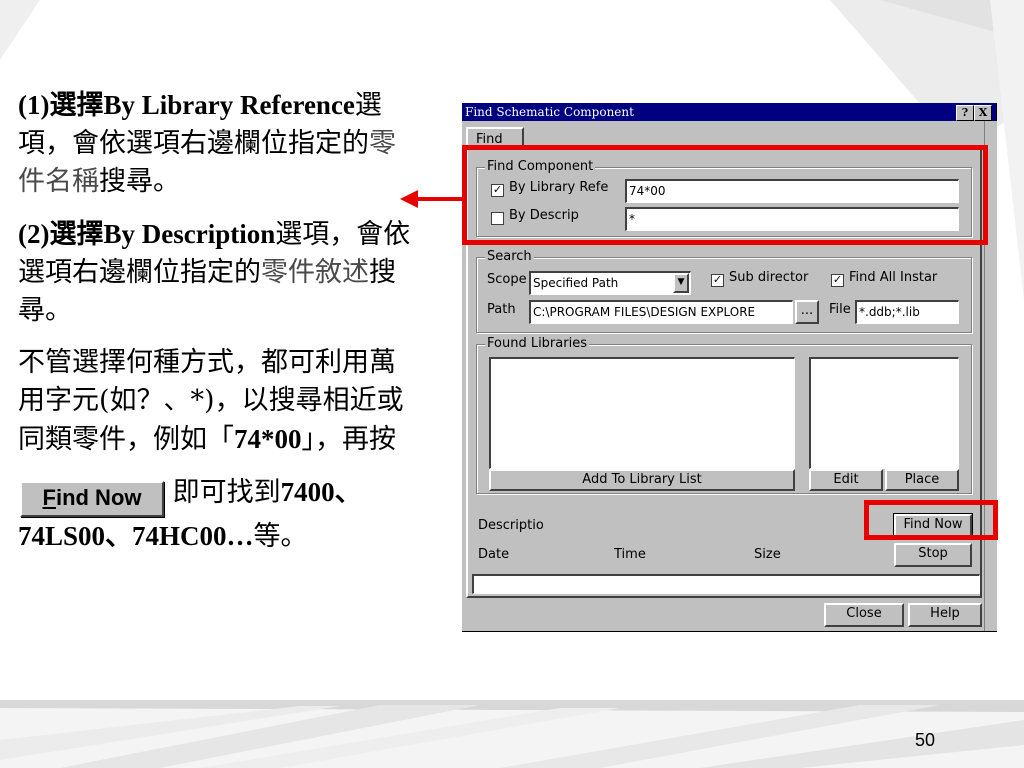 The height and width of the screenshot is (768, 1024). Describe the element at coordinates (349, 439) in the screenshot. I see `p3-seg: 」，再按` at that location.